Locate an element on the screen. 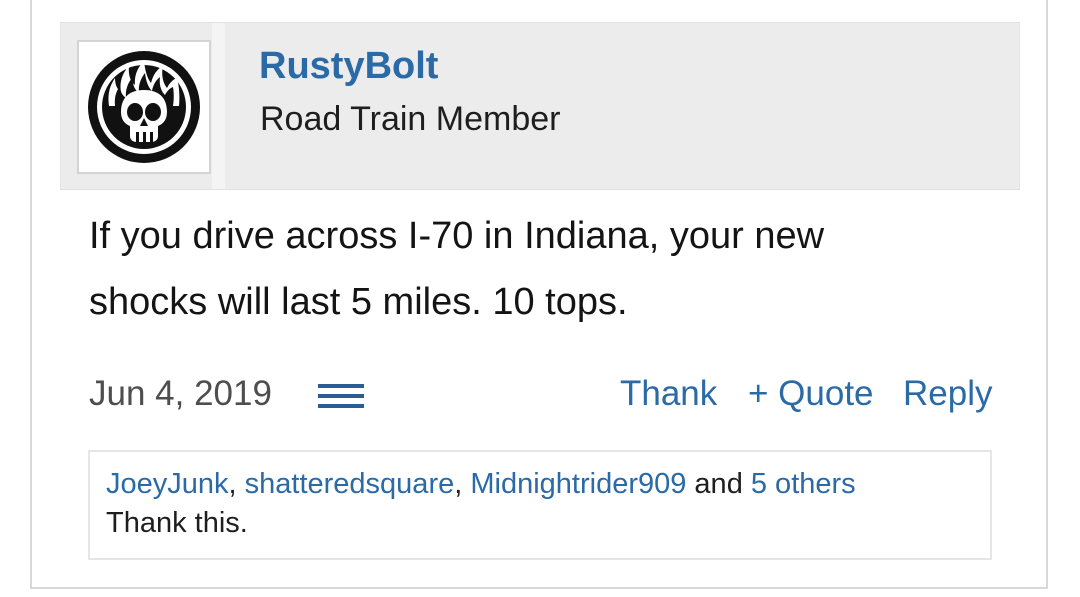  liker-link: Midnightrider909 is located at coordinates (578, 484).